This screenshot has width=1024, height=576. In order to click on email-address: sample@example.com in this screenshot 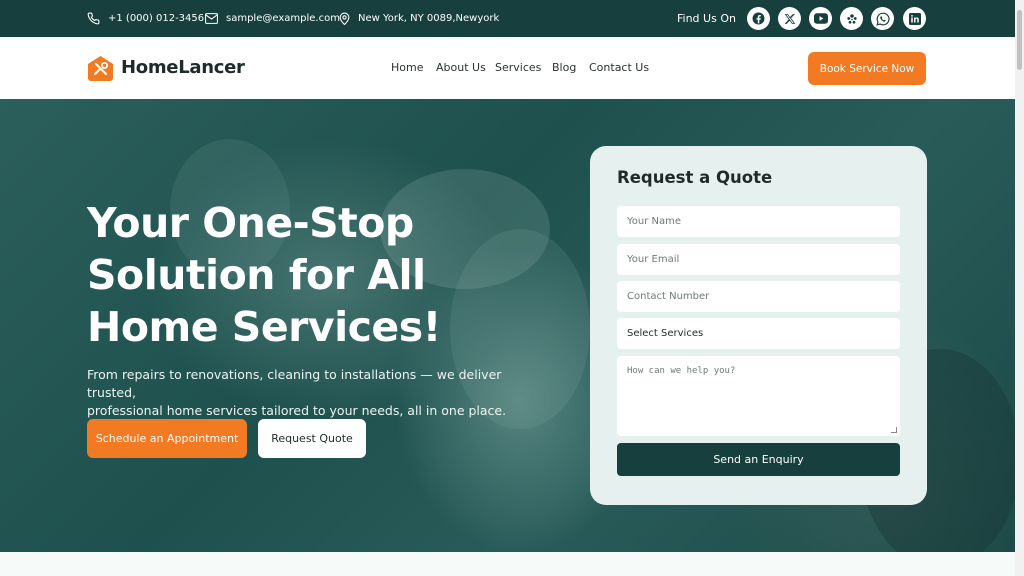, I will do `click(283, 18)`.